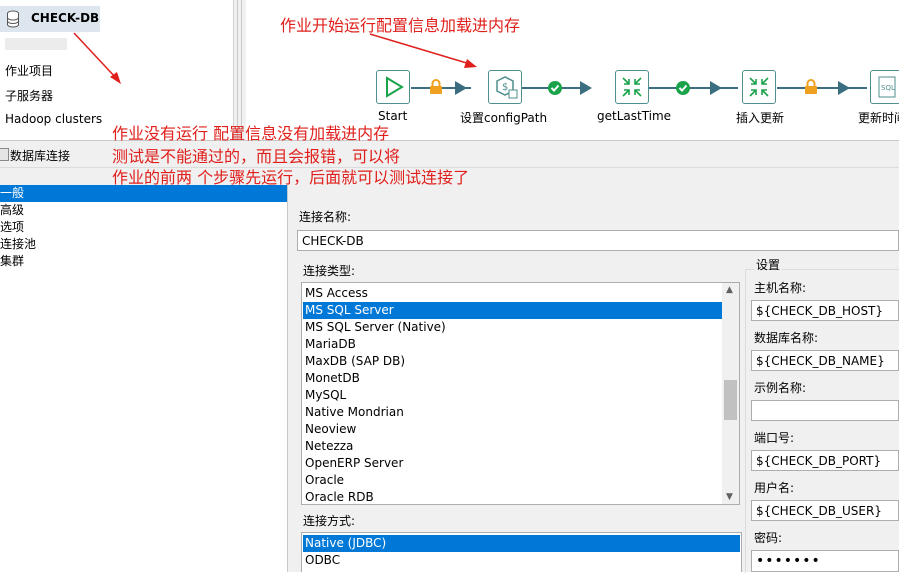  I want to click on port-label: 端口号:, so click(774, 438).